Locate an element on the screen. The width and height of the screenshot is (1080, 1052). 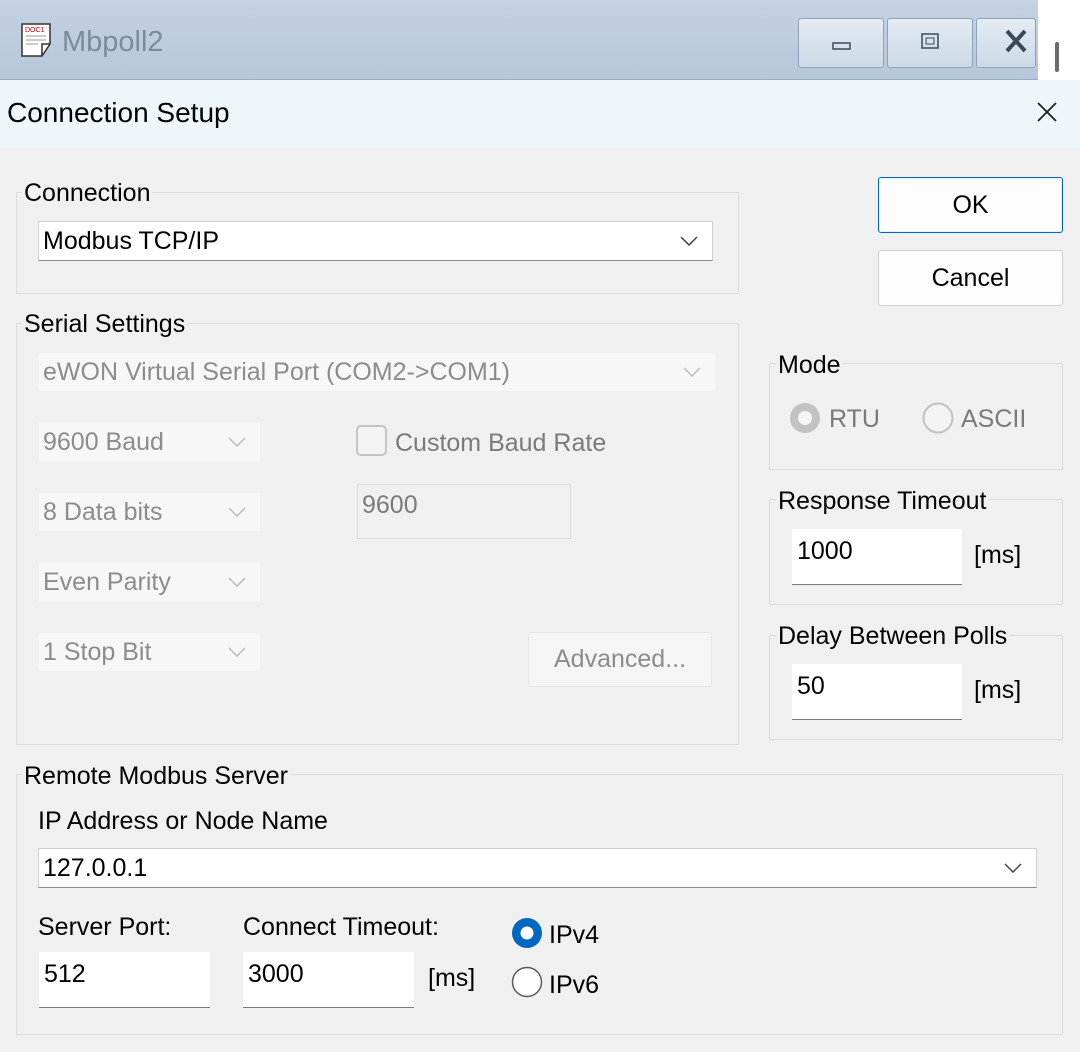
ip-address-combobox: 127.0.0.1 is located at coordinates (537, 868).